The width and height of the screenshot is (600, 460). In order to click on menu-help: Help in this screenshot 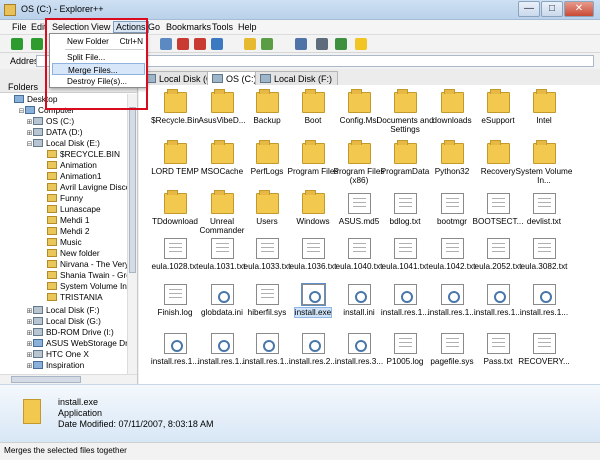, I will do `click(247, 27)`.